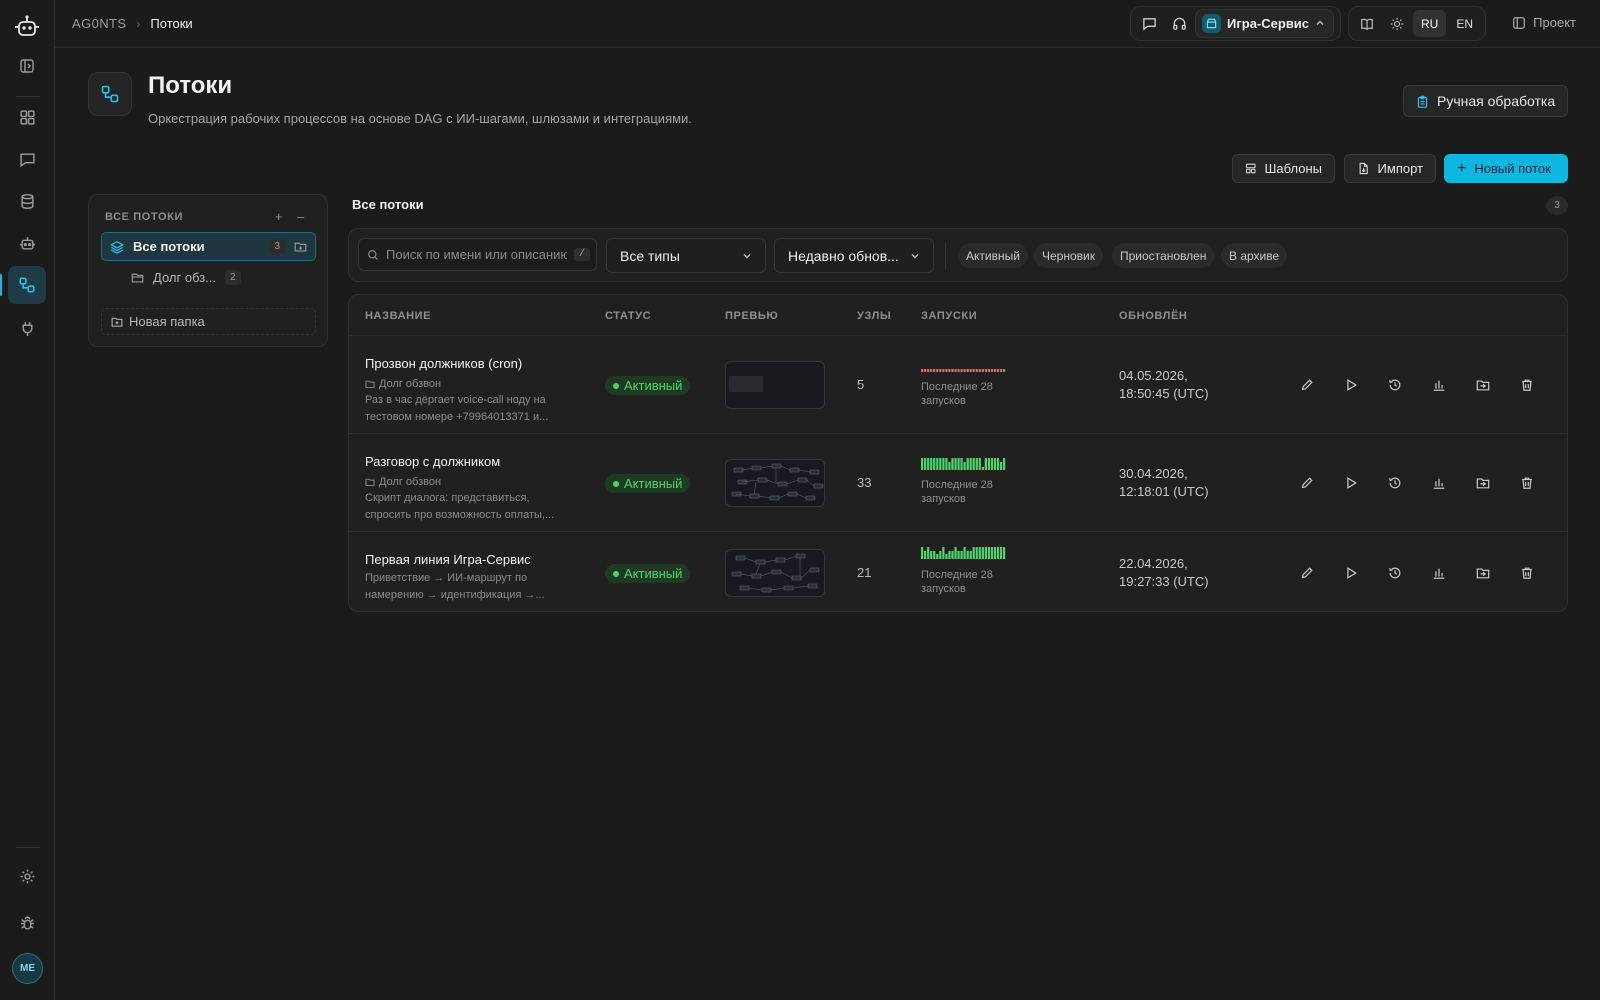 Image resolution: width=1600 pixels, height=1000 pixels. Describe the element at coordinates (1254, 255) in the screenshot. I see `status-chip-archived: В архиве` at that location.